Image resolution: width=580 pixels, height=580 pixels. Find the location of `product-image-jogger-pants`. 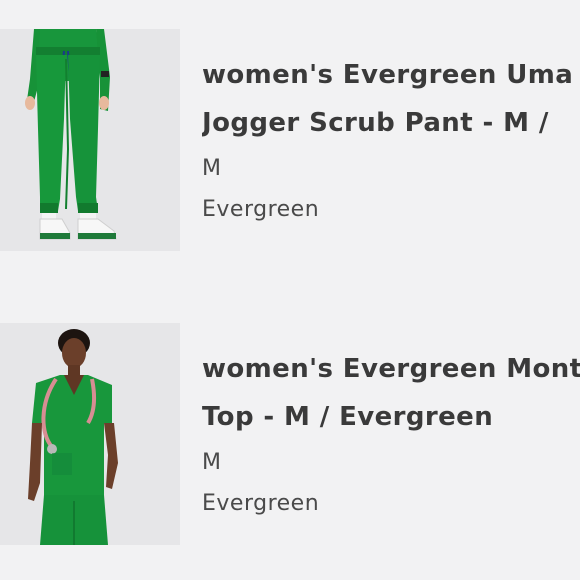

product-image-jogger-pants is located at coordinates (90, 140).